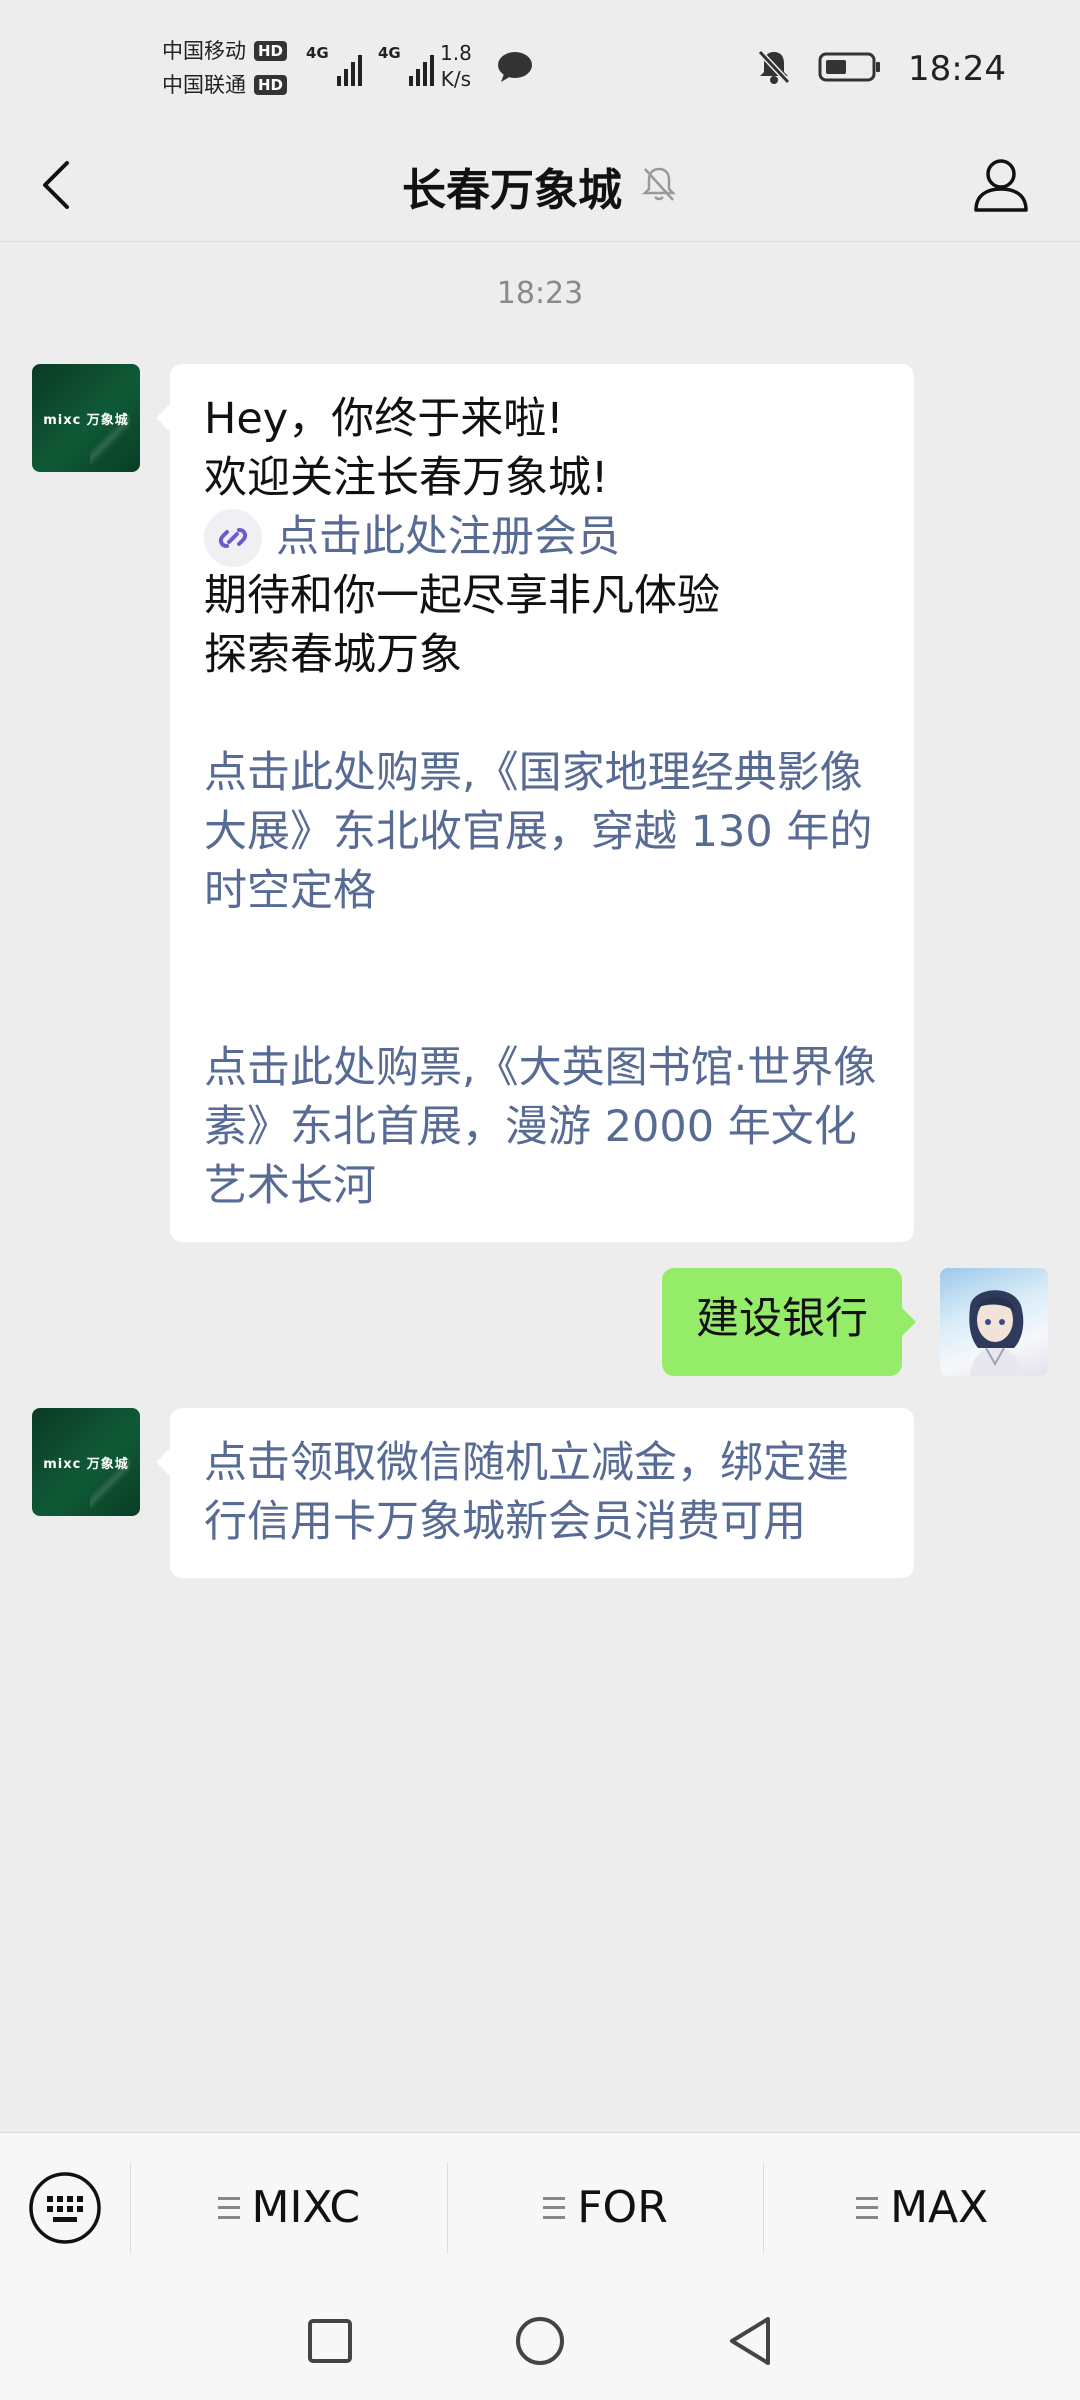 This screenshot has height=2400, width=1080. Describe the element at coordinates (204, 85) in the screenshot. I see `carrier-2: 中国联通` at that location.